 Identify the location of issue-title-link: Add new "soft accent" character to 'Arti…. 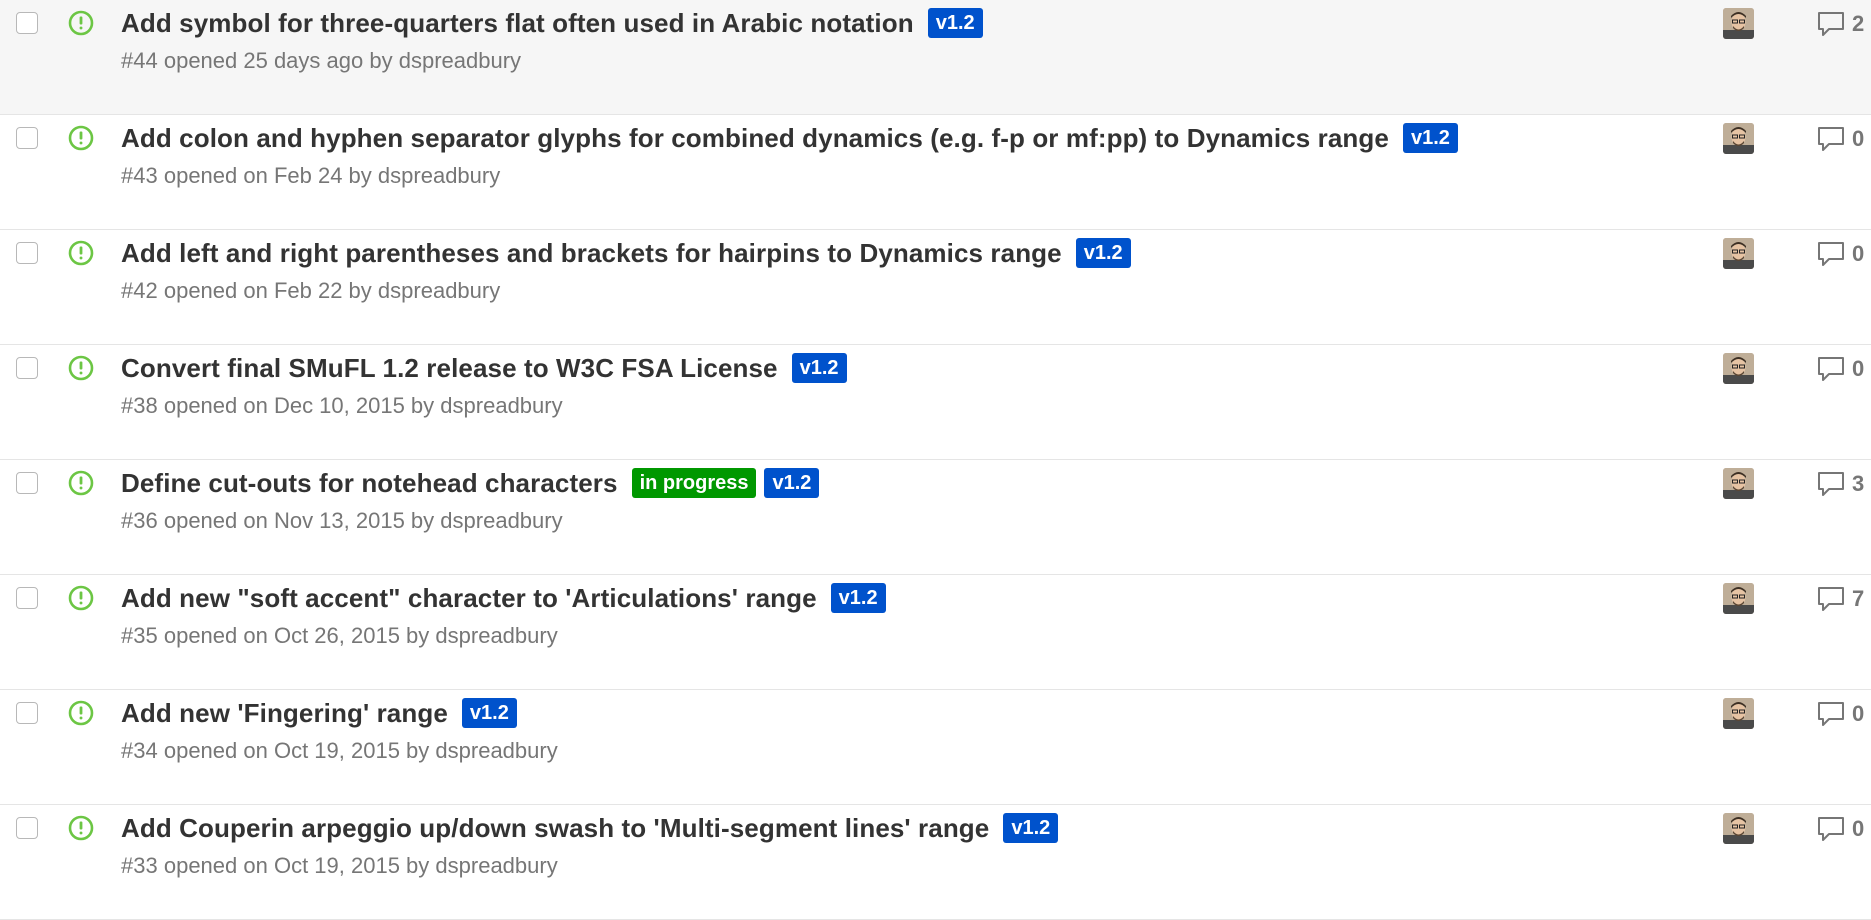
(469, 598).